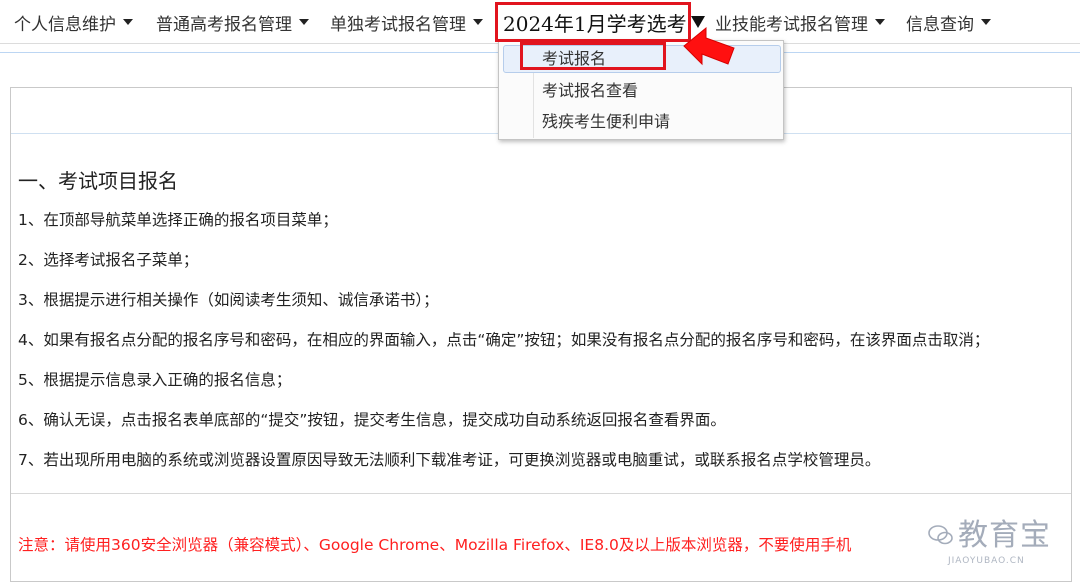  I want to click on nav-academic-exam-label: 2024年1月学考选考, so click(595, 23).